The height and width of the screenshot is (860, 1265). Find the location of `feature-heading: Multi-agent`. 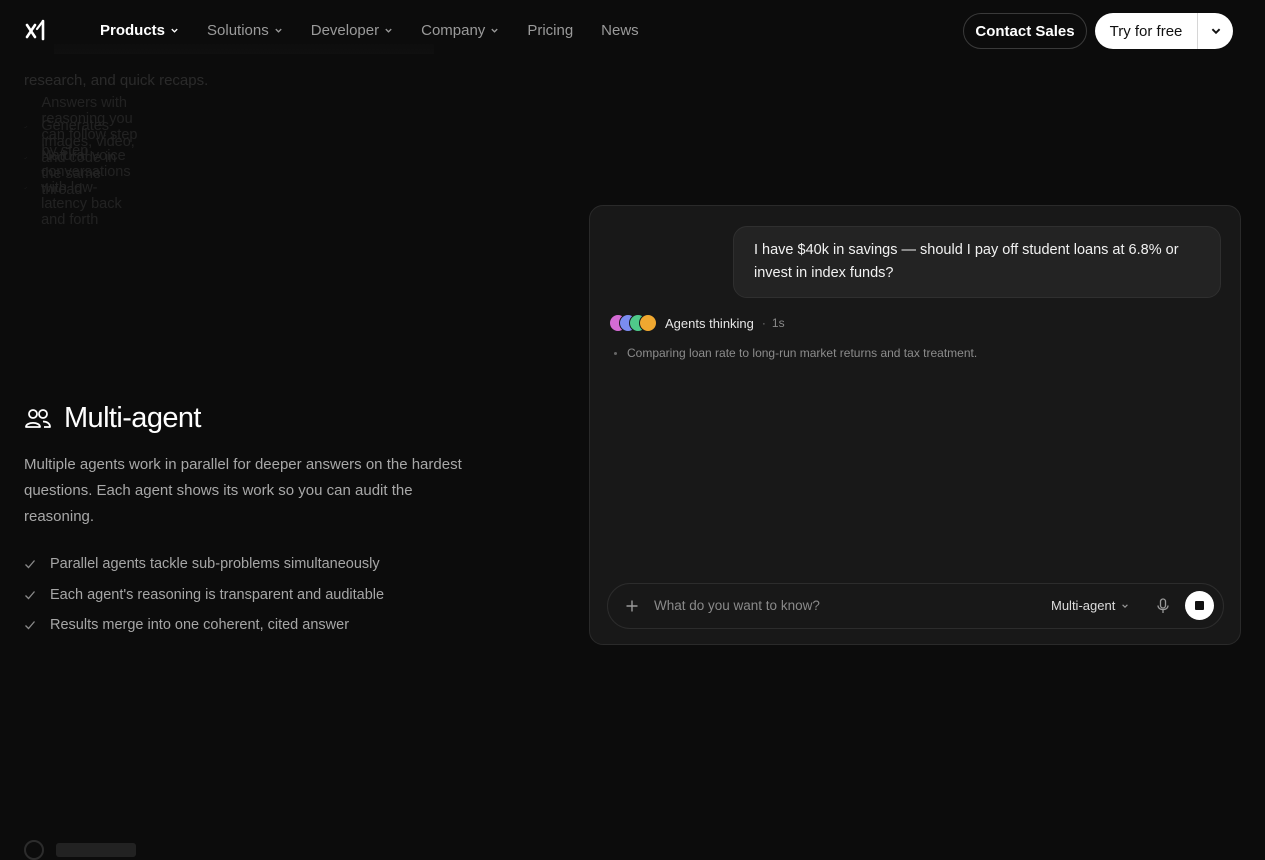

feature-heading: Multi-agent is located at coordinates (112, 418).